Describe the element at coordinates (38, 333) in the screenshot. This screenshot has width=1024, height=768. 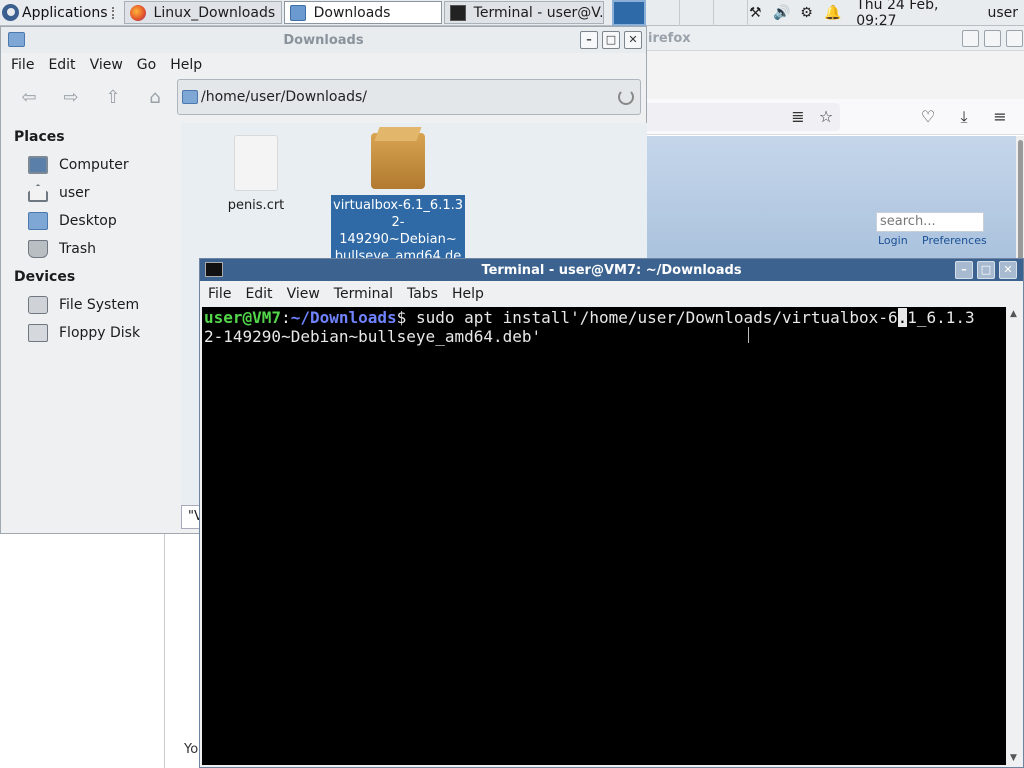
I see `floppy-disk-icon` at that location.